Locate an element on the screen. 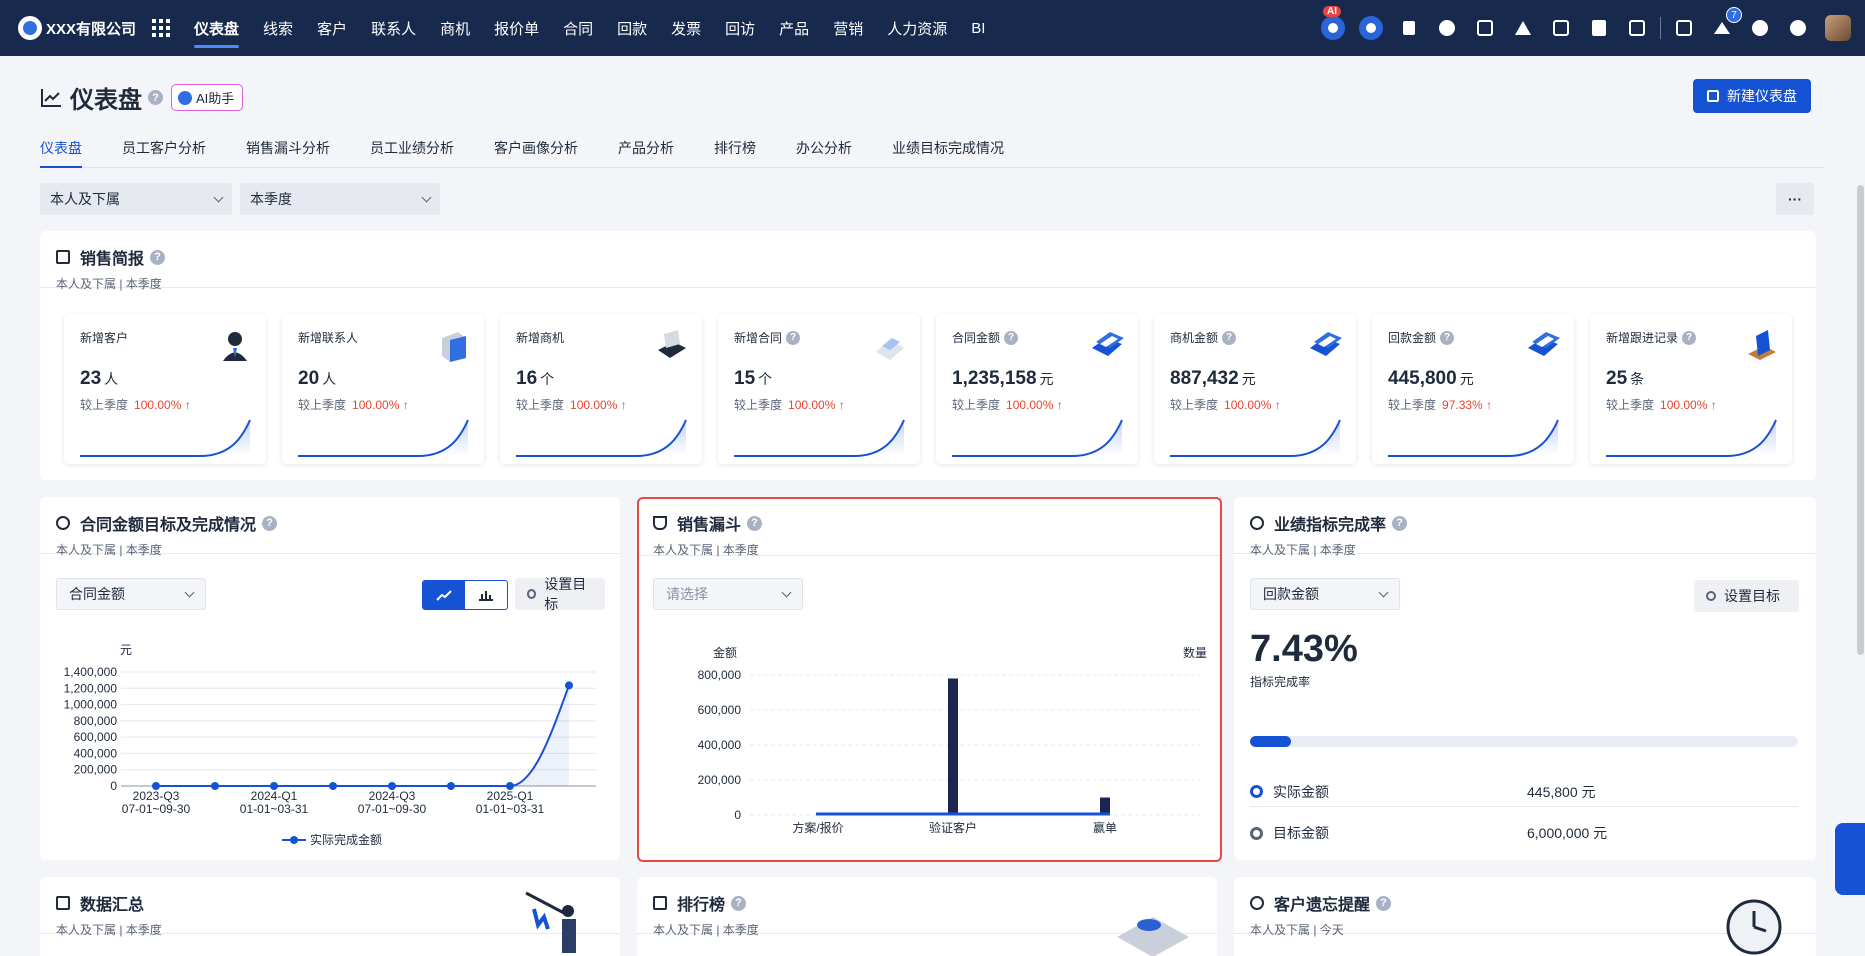 This screenshot has height=956, width=1865. stat-tile: 回款金额? 445,800 元较上季度 97.33% ↑ is located at coordinates (1473, 389).